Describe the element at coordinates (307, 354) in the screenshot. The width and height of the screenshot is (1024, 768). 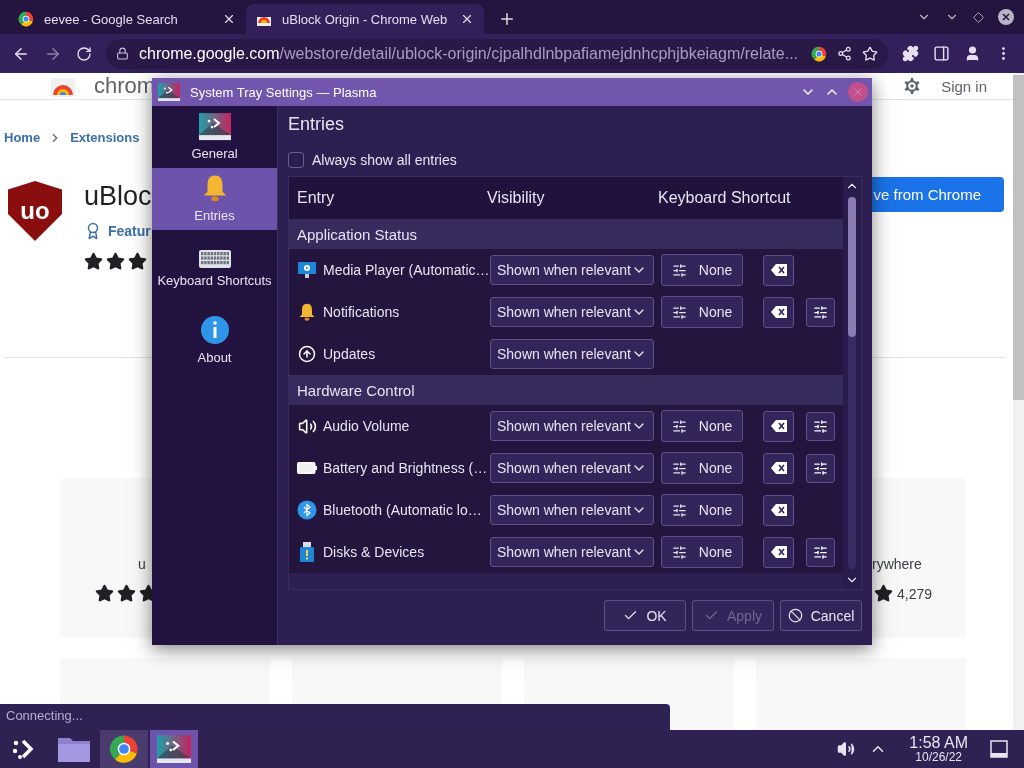
I see `upload-icon` at that location.